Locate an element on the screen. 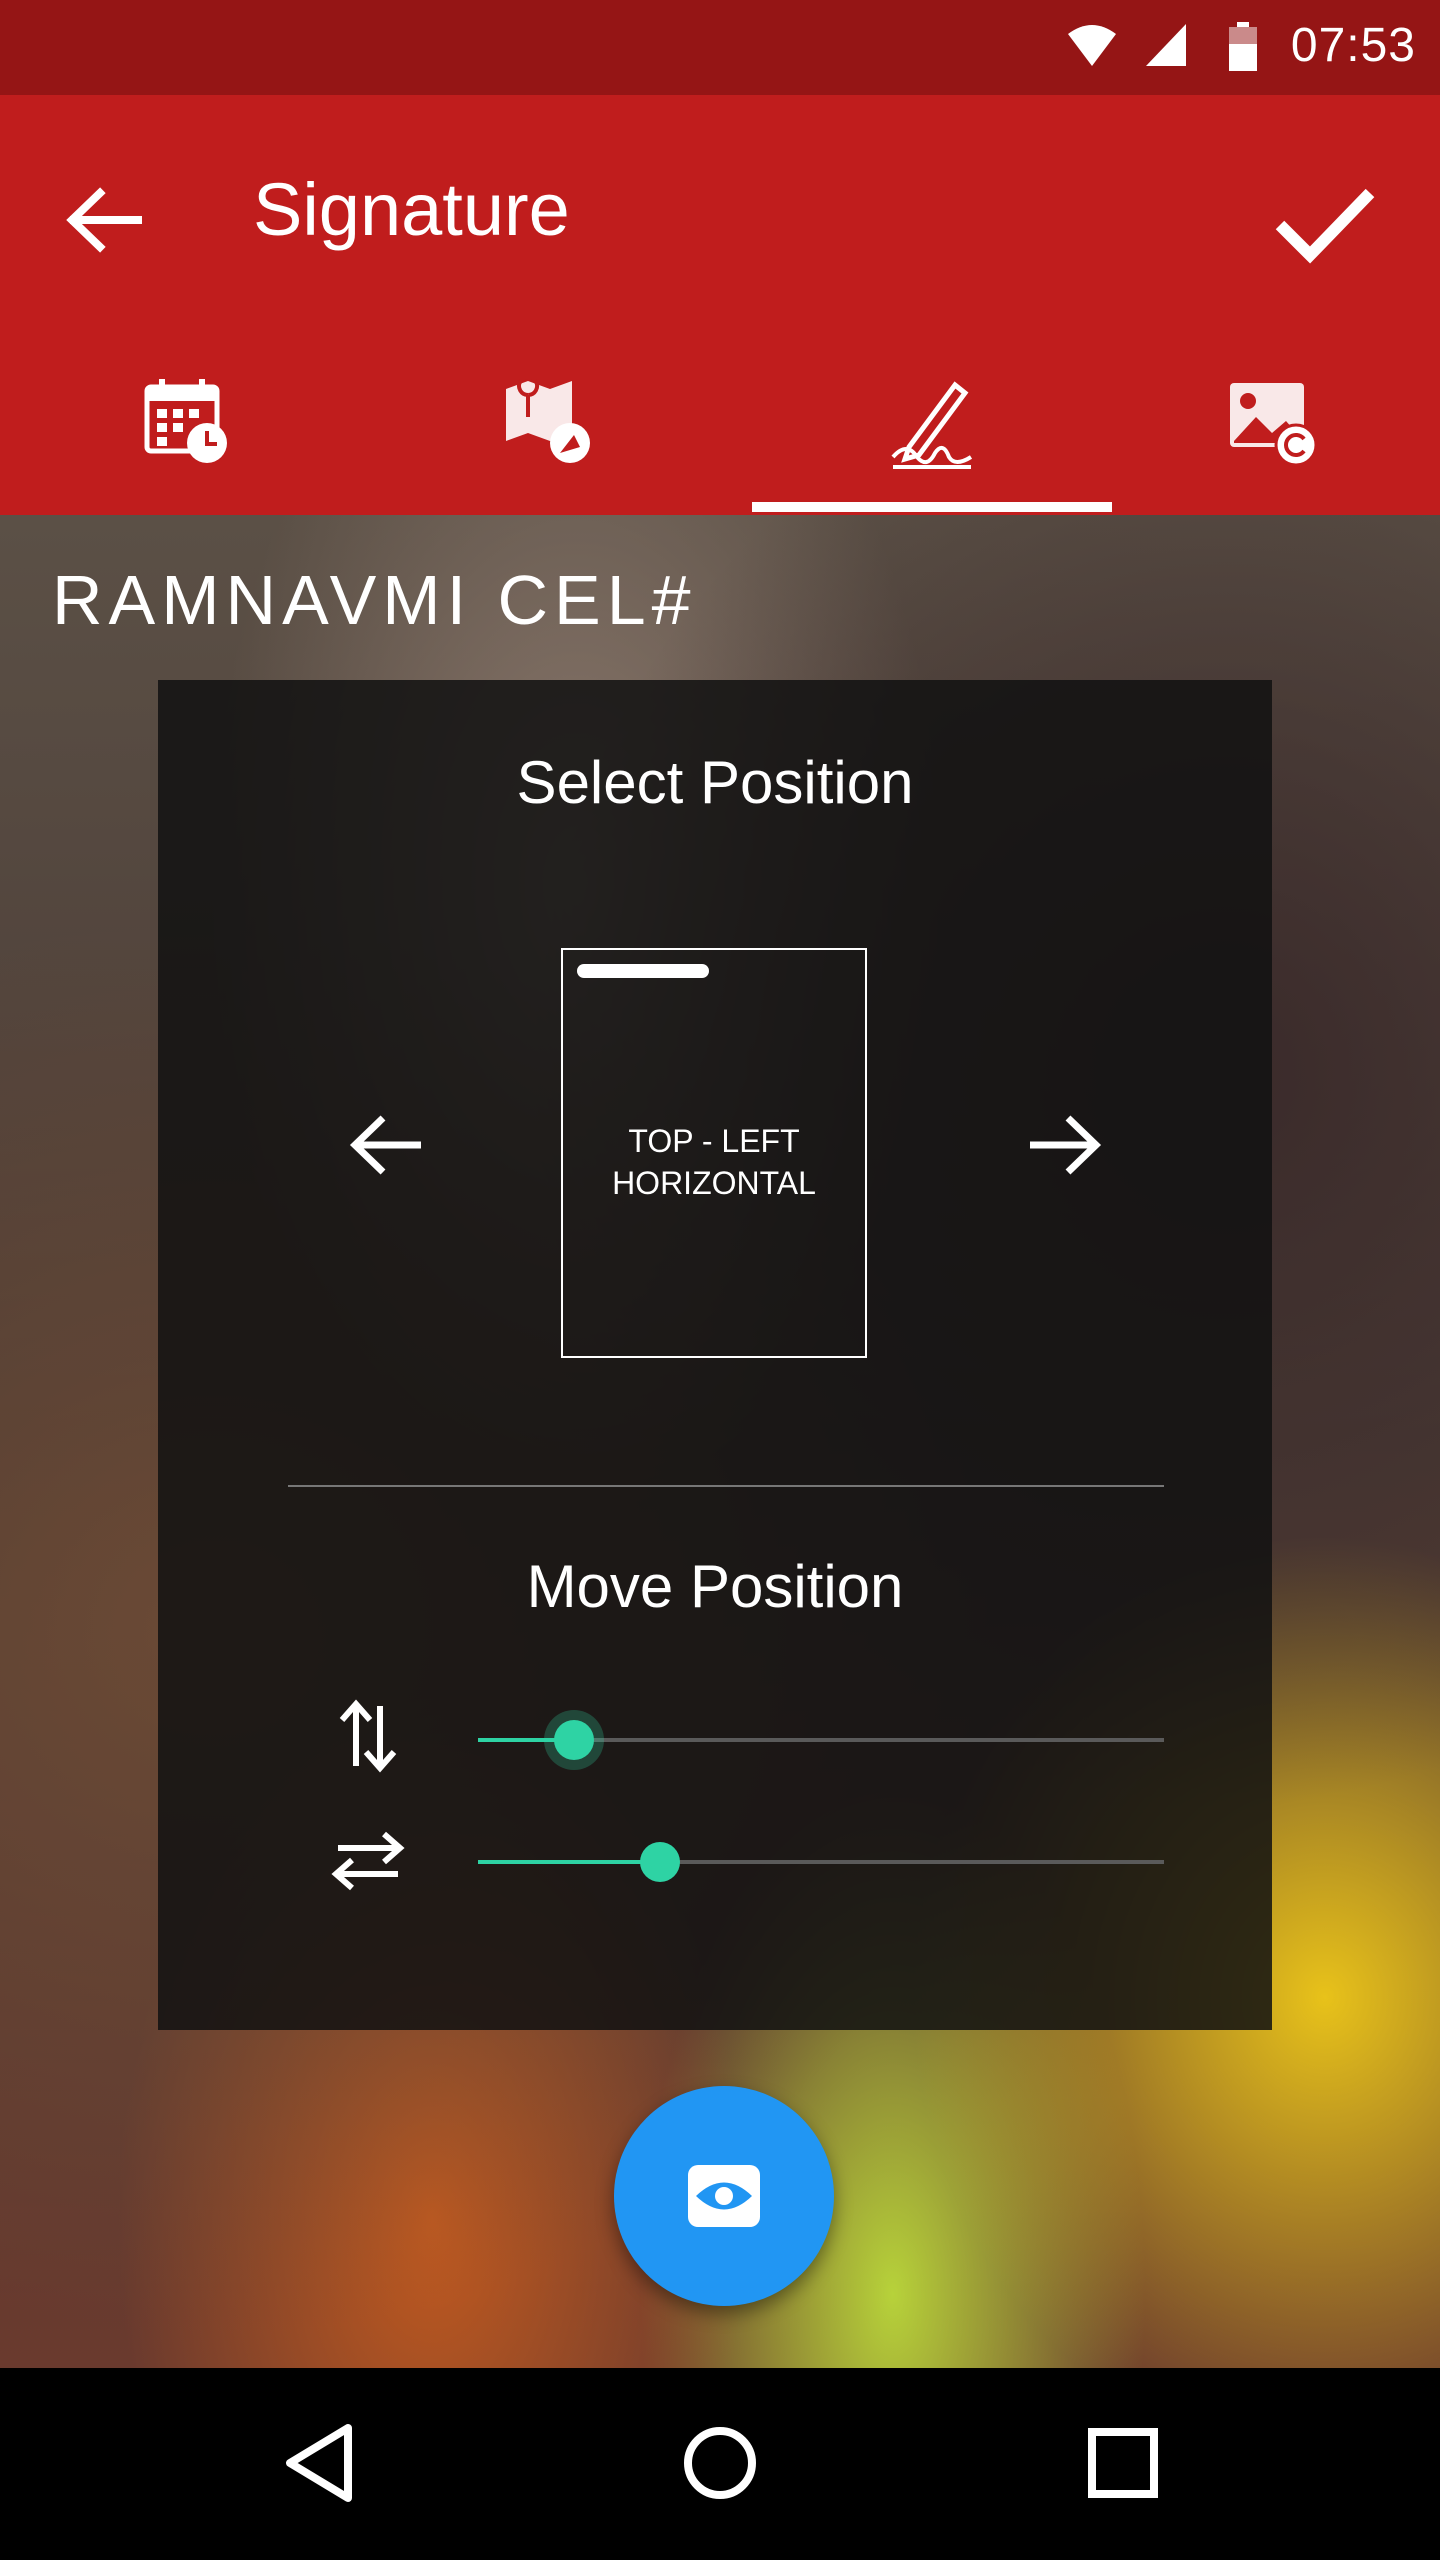  calendar-clock-icon is located at coordinates (185, 421).